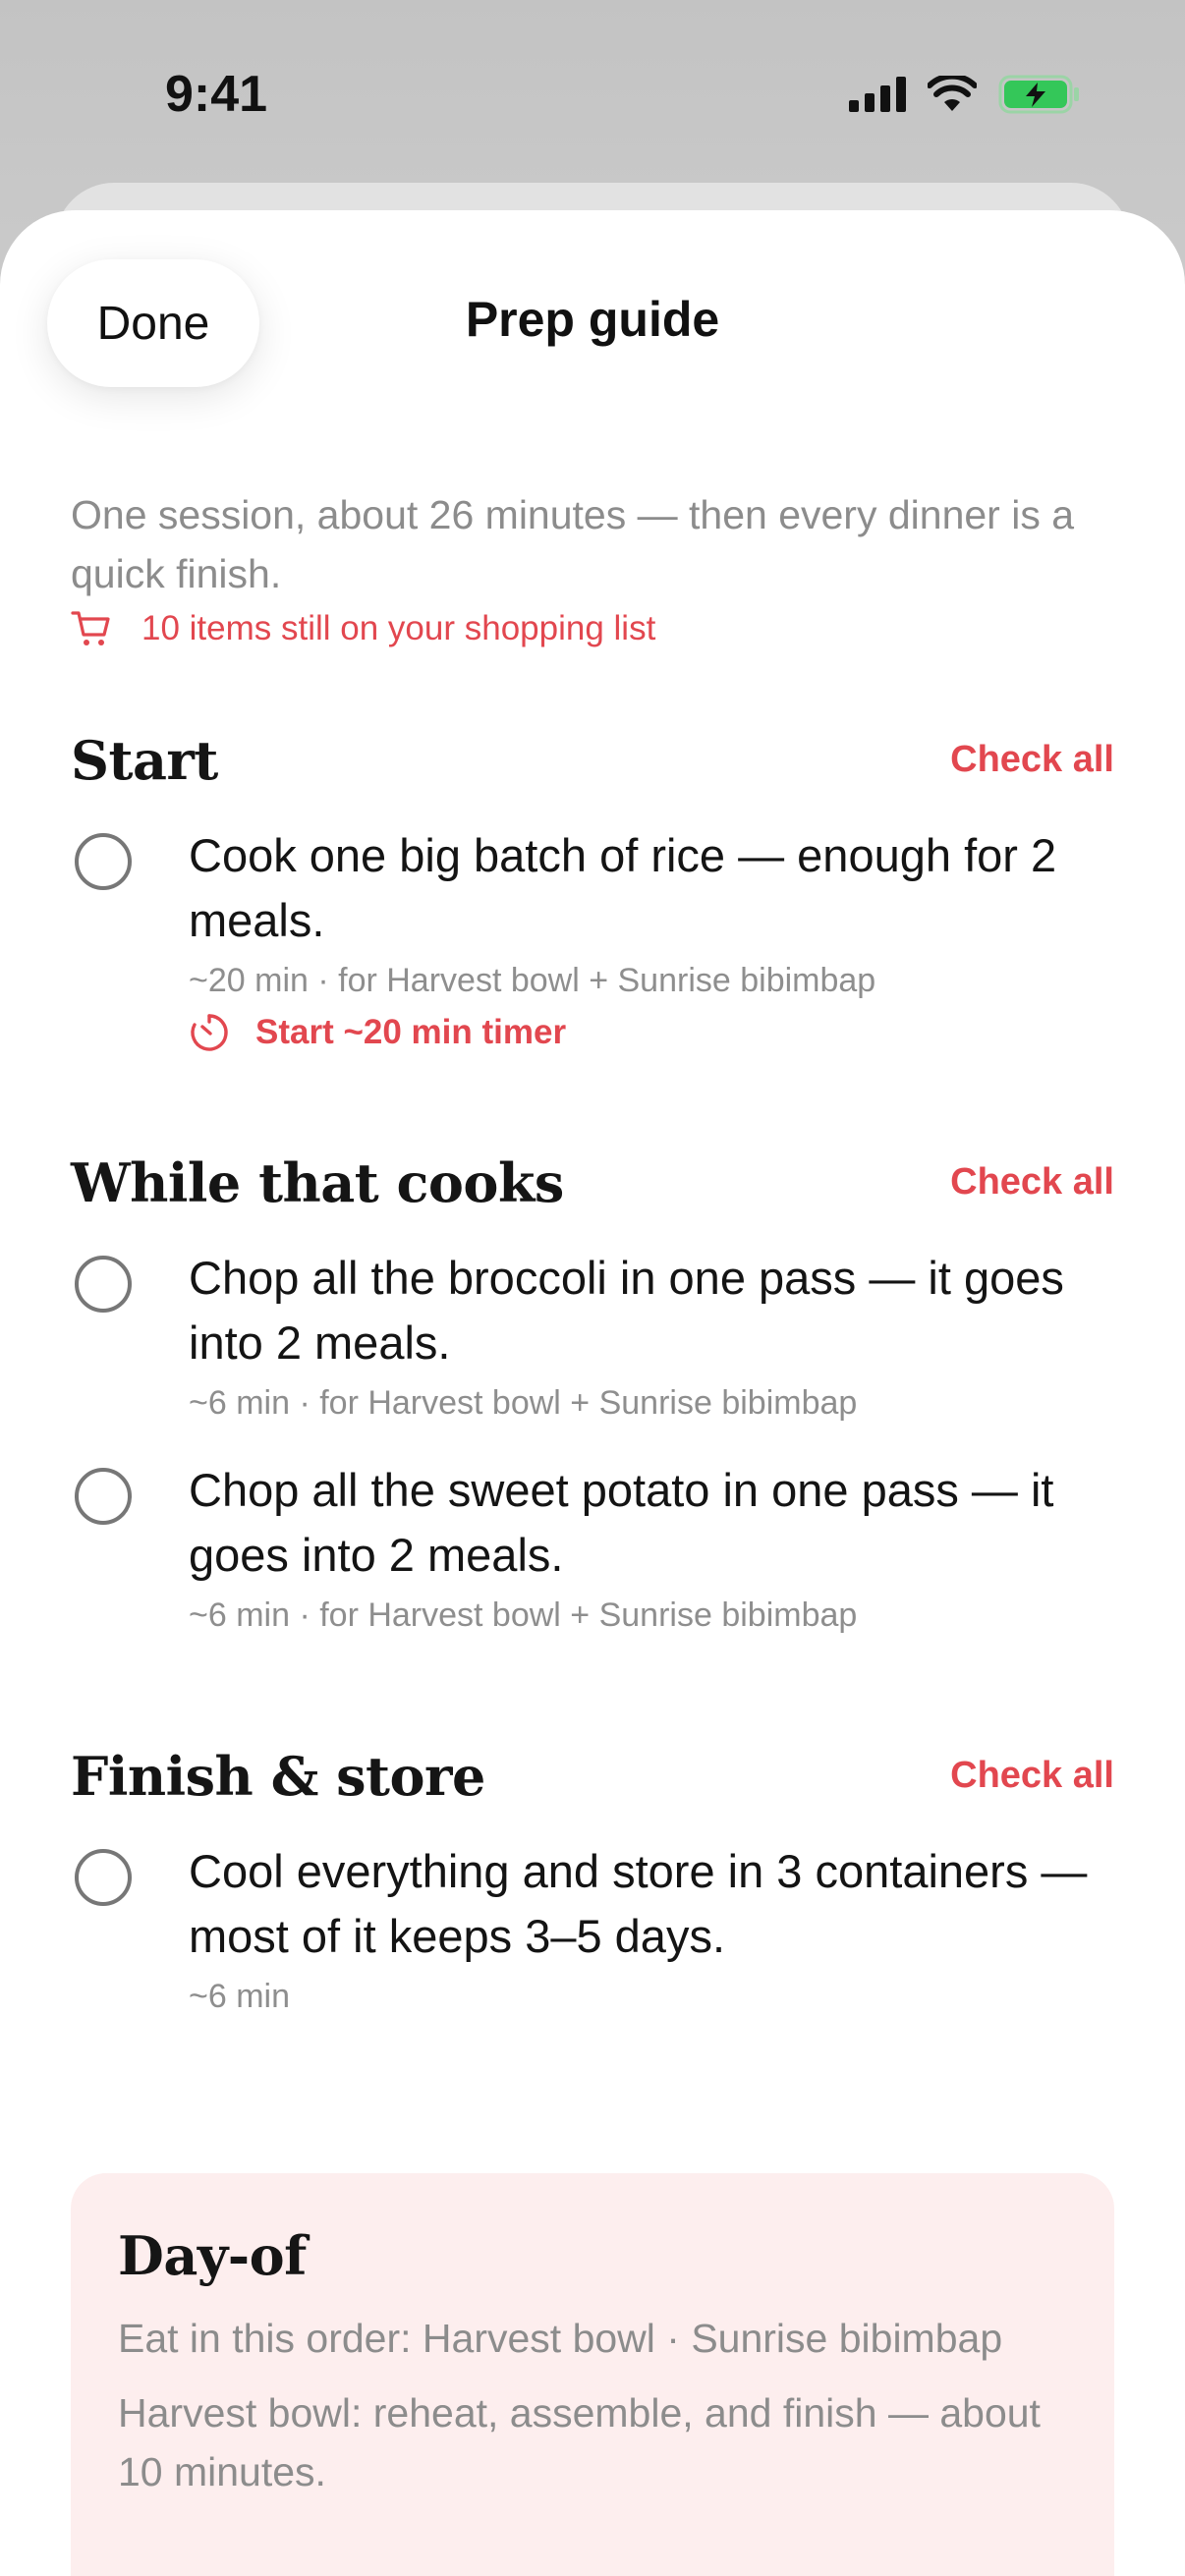  What do you see at coordinates (878, 94) in the screenshot?
I see `signal-icon` at bounding box center [878, 94].